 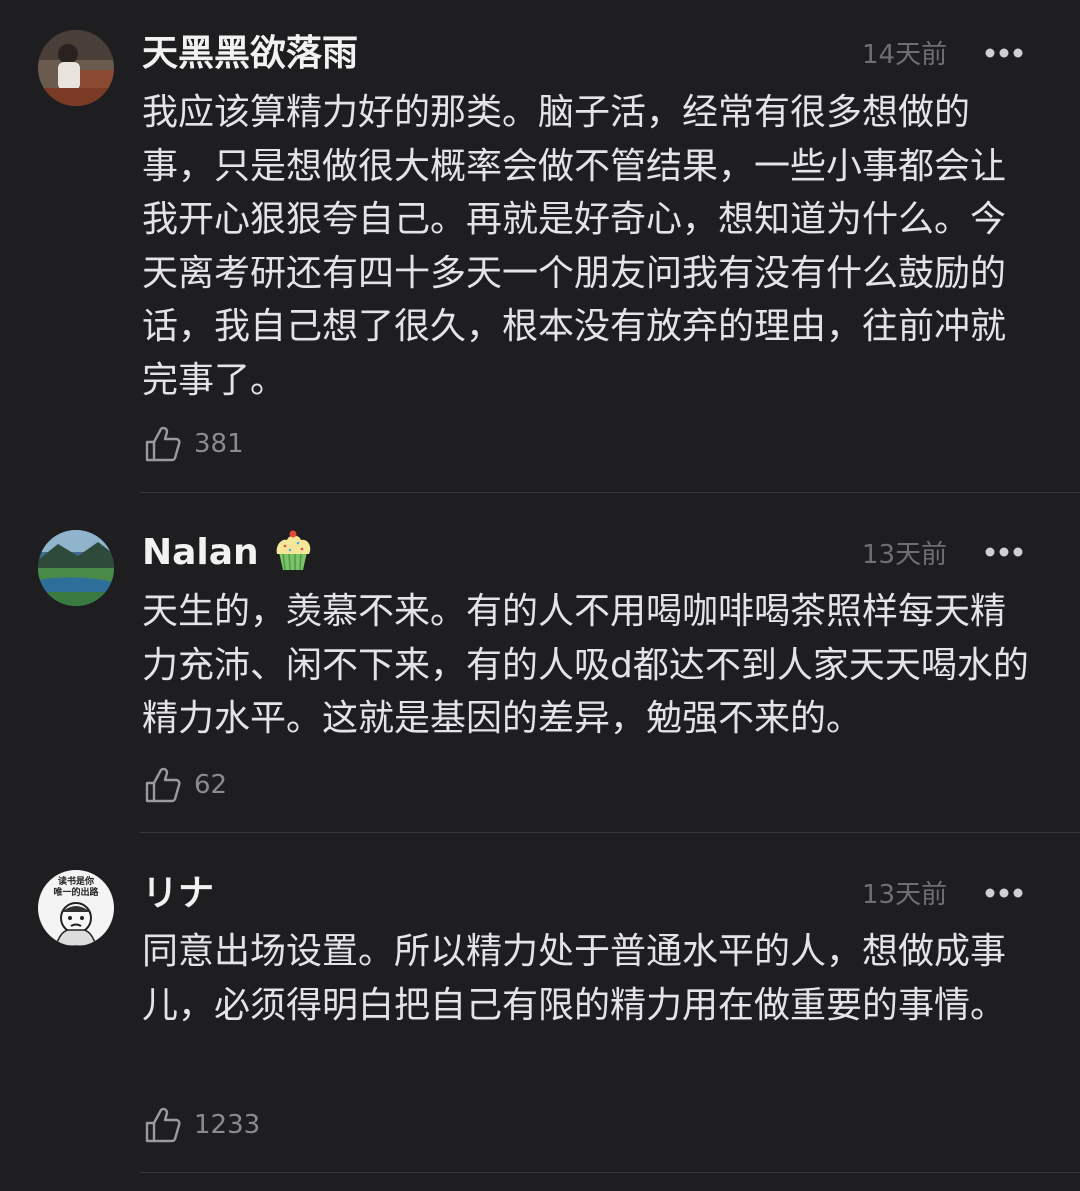 I want to click on cupcake-icon, so click(x=293, y=550).